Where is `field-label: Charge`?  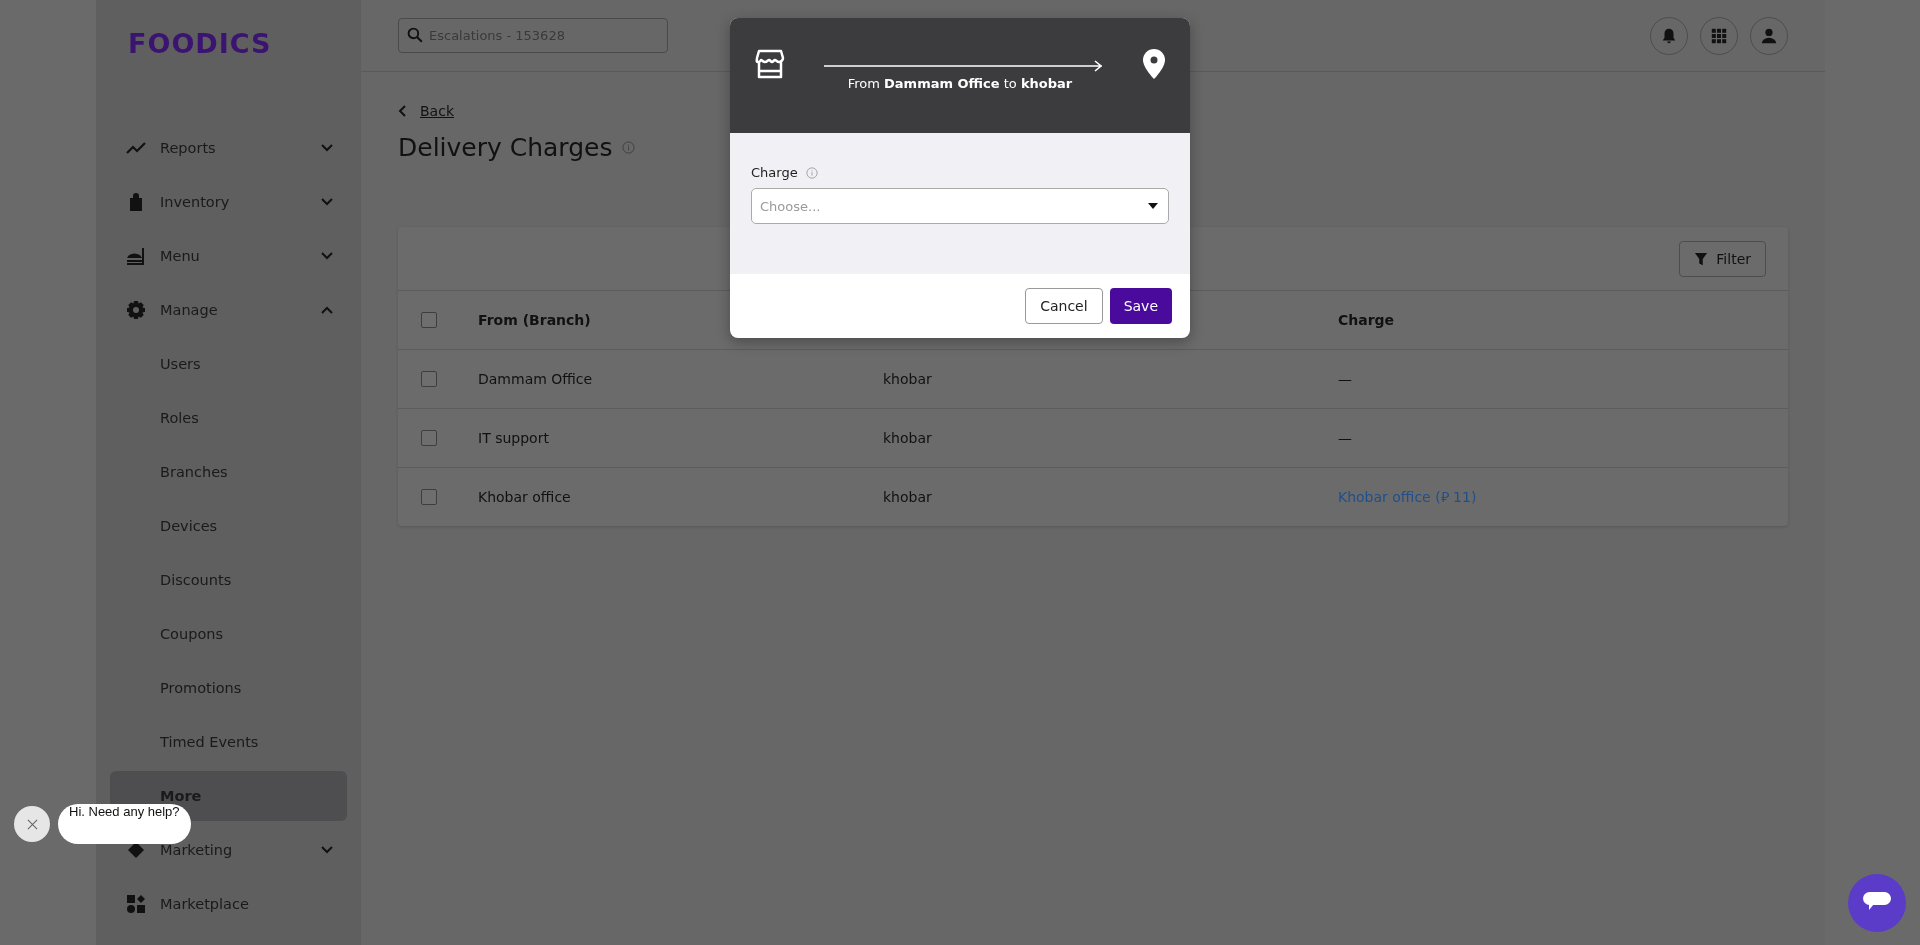
field-label: Charge is located at coordinates (774, 172).